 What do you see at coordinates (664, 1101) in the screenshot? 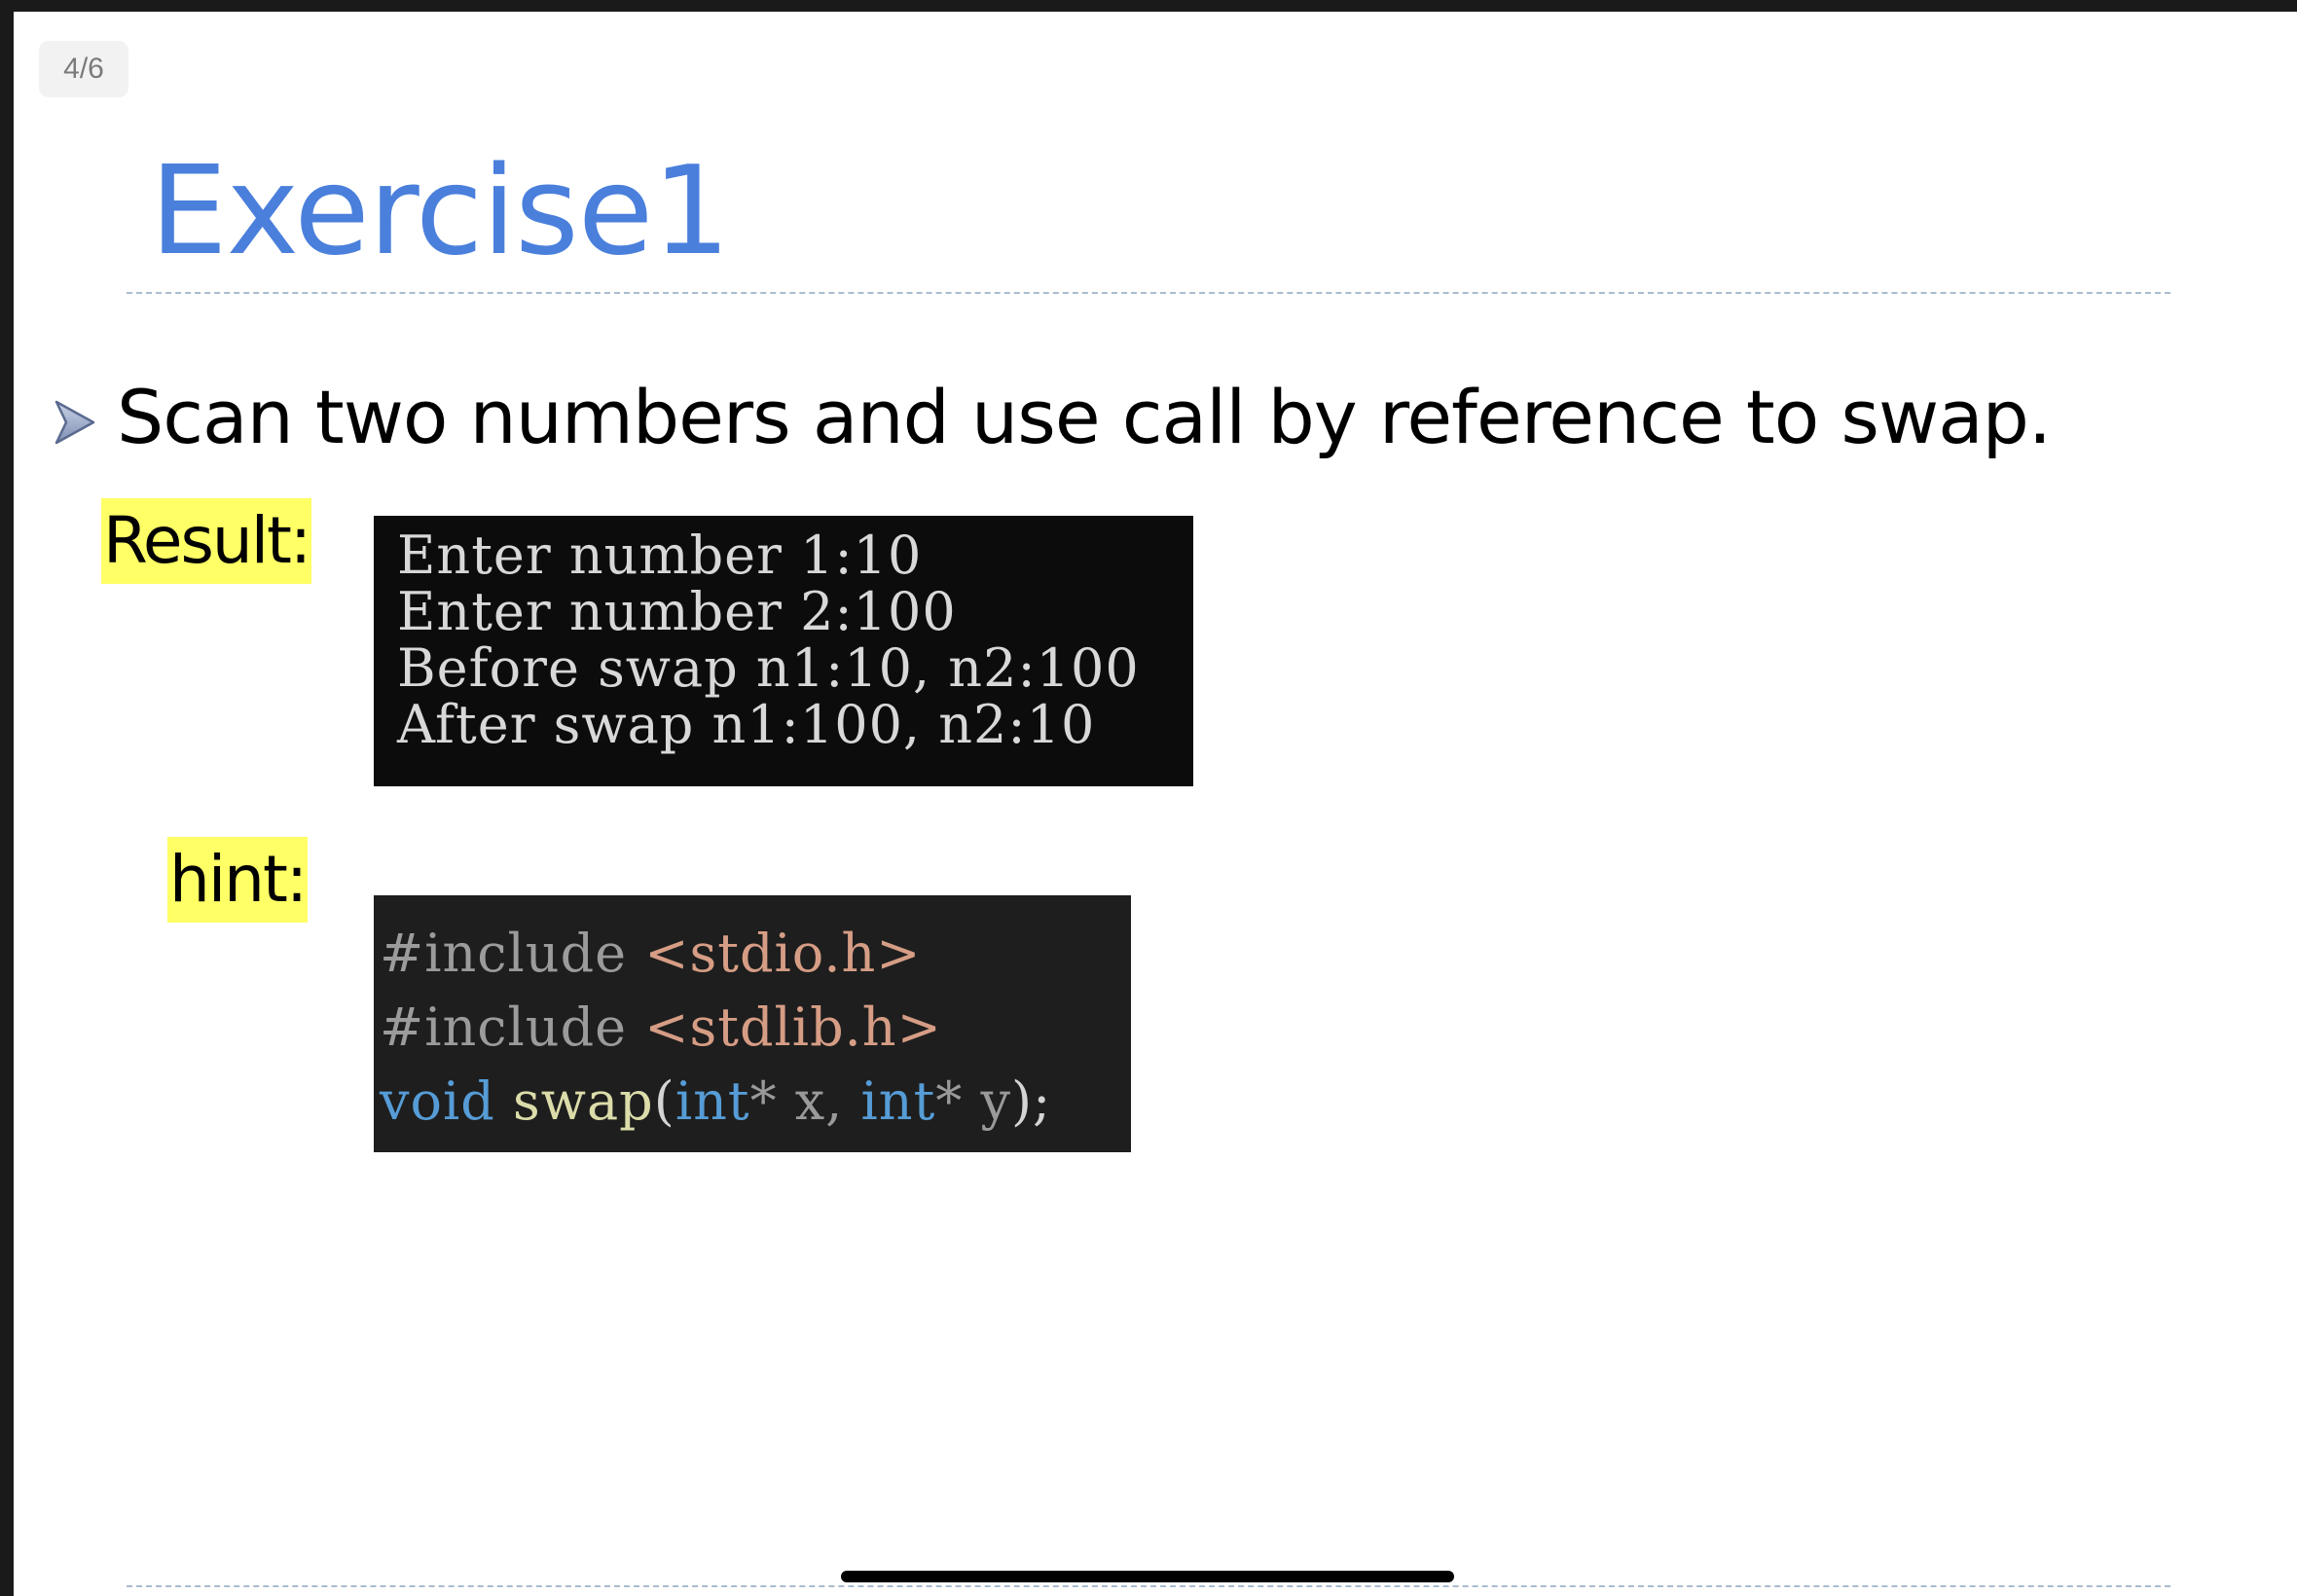
I see `code-punctuation: (` at bounding box center [664, 1101].